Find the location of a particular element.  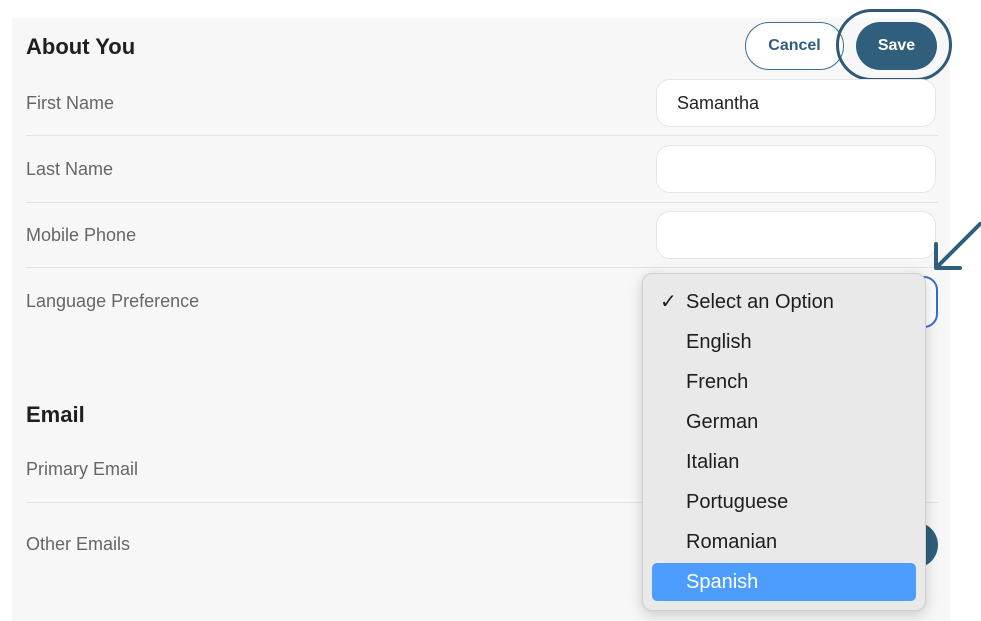

primary-email-label: Primary Email is located at coordinates (82, 469).